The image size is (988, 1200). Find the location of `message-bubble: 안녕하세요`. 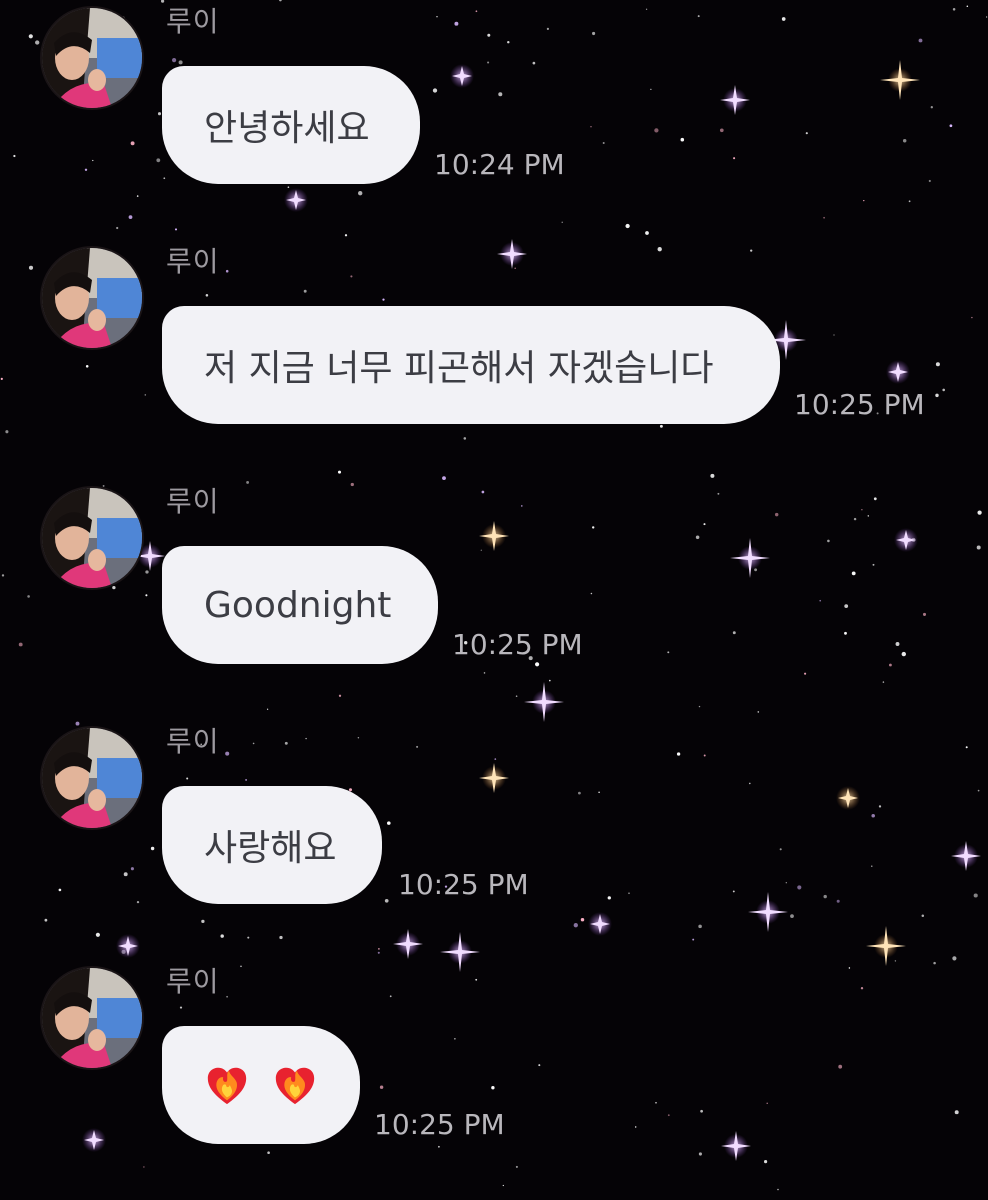

message-bubble: 안녕하세요 is located at coordinates (291, 125).